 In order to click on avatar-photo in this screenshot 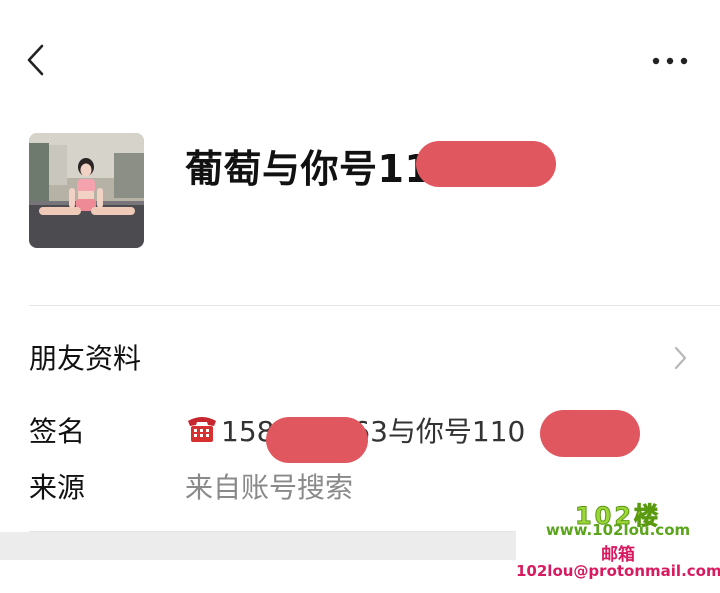, I will do `click(86, 190)`.